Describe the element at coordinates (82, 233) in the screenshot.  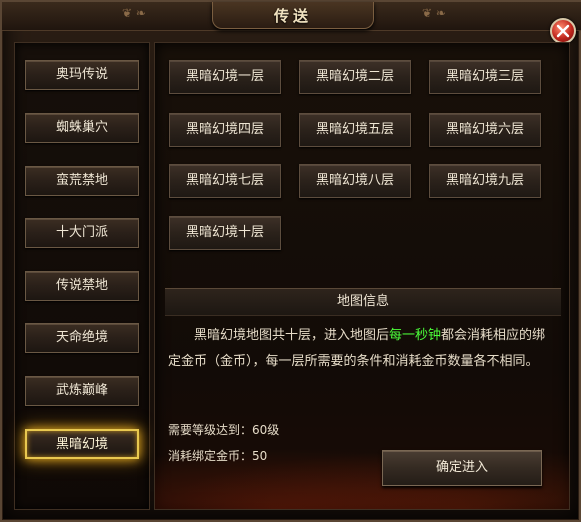
I see `location-button: 十大门派` at that location.